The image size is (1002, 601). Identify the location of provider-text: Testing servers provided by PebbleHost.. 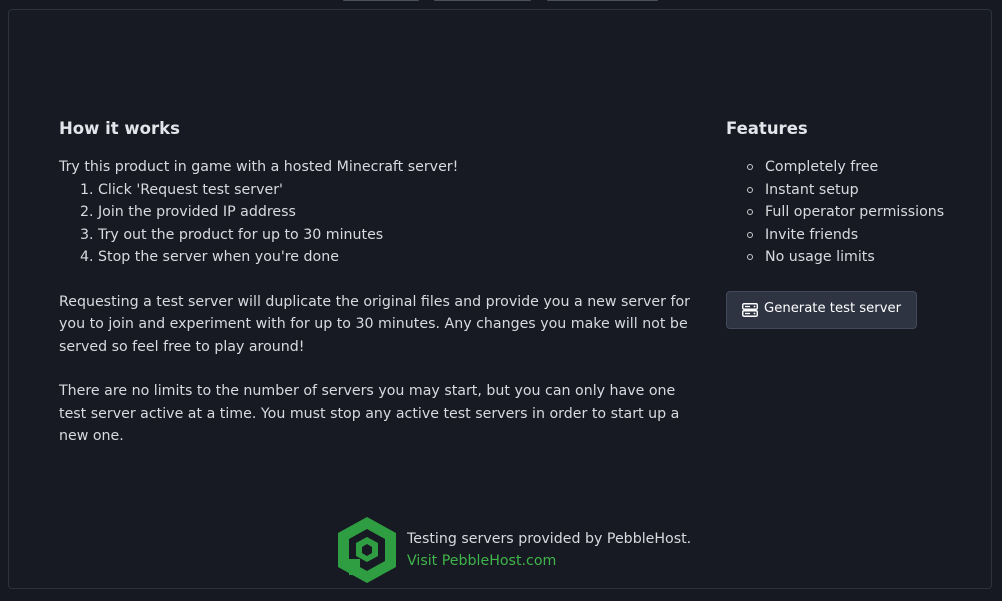
(549, 538).